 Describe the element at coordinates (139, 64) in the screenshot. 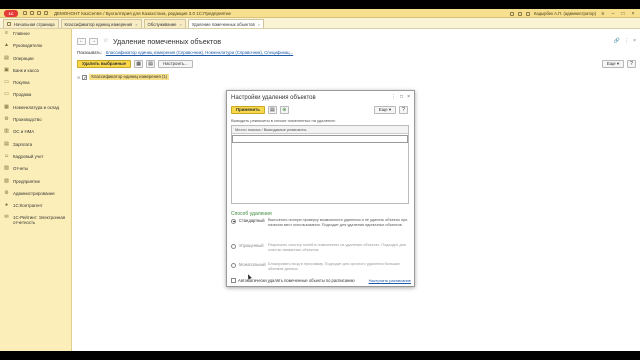

I see `select-all-icon: ▦` at that location.